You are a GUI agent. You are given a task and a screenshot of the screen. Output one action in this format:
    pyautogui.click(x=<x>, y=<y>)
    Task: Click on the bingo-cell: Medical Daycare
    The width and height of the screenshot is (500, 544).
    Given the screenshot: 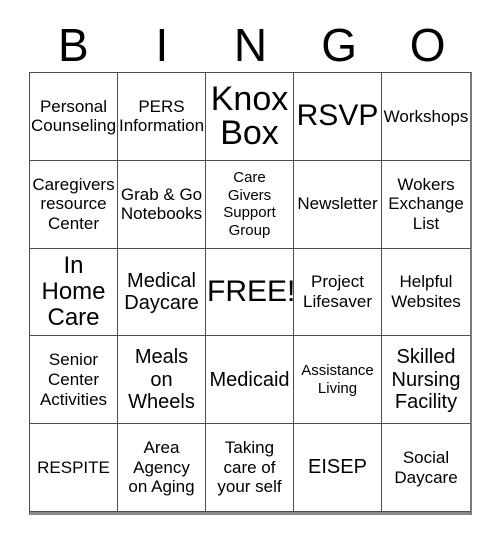 What is the action you would take?
    pyautogui.click(x=162, y=292)
    